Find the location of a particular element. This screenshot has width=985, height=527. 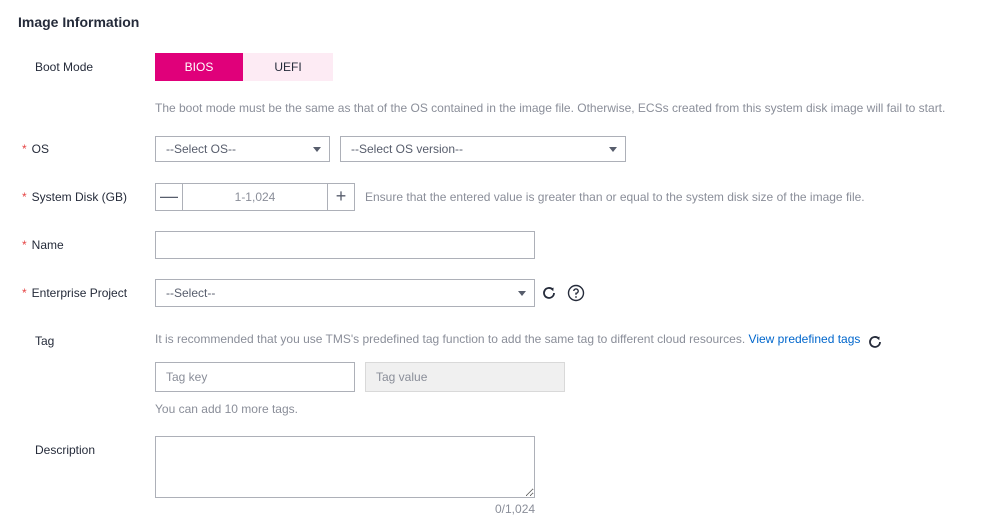

name-input is located at coordinates (345, 245).